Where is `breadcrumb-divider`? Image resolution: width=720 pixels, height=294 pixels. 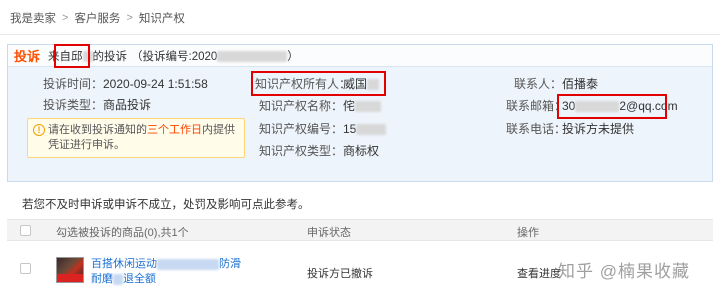 breadcrumb-divider is located at coordinates (360, 34).